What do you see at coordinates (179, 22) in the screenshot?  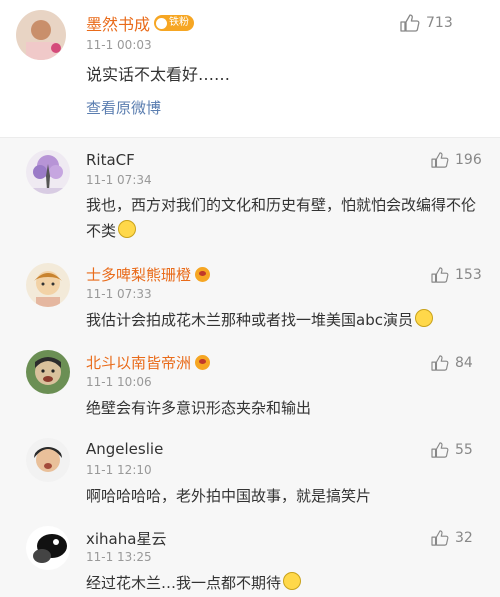 I see `fan-badge-label: 铁粉` at bounding box center [179, 22].